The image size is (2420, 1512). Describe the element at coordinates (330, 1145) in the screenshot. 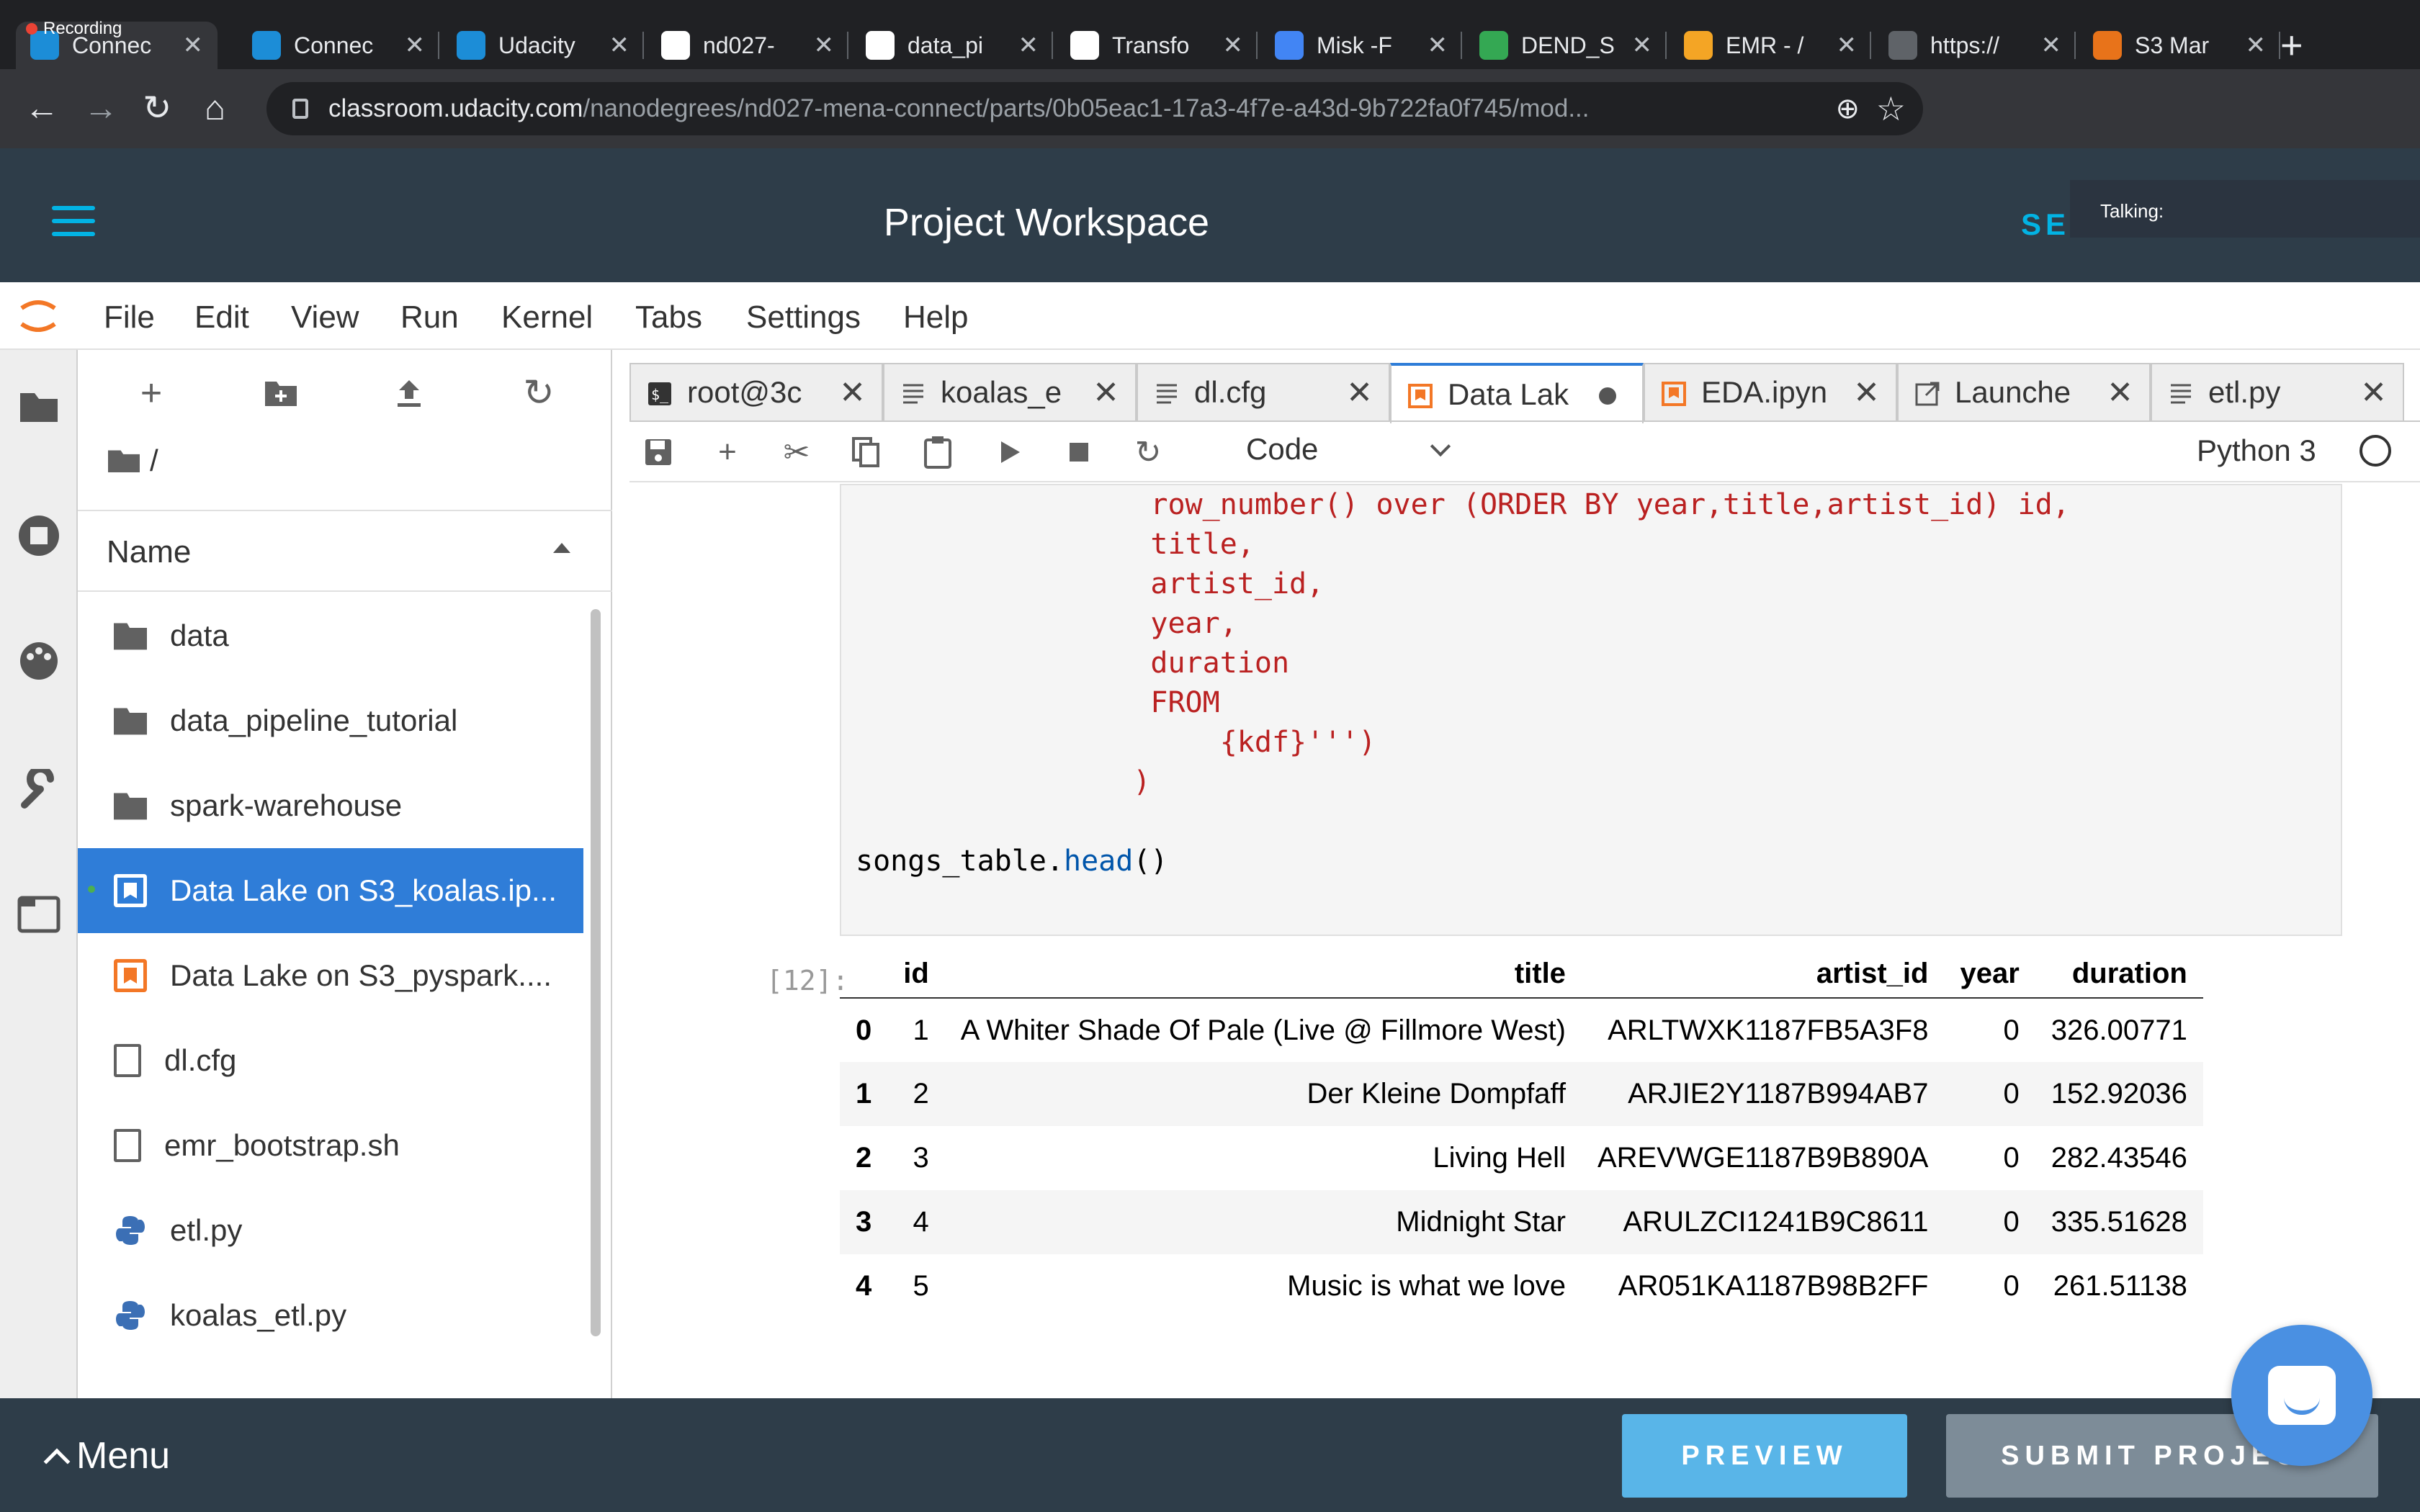

I see `file-list-item: emr_bootstrap.sh` at that location.